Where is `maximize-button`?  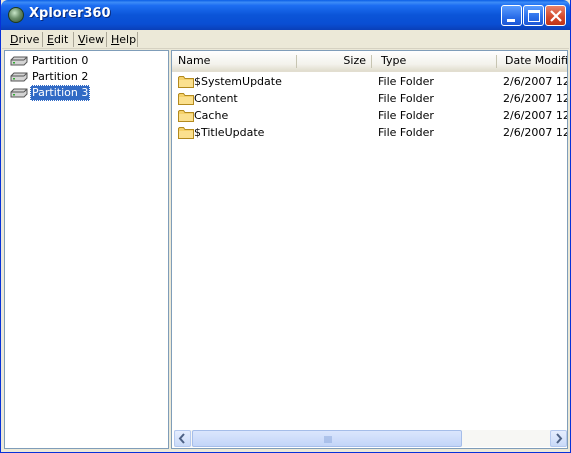
maximize-button is located at coordinates (533, 15).